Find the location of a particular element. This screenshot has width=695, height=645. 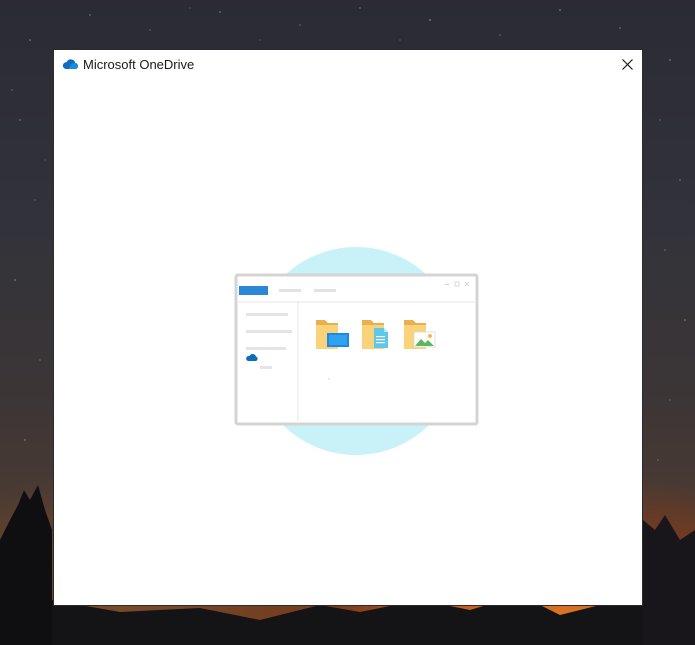

file-explorer-illustration is located at coordinates (356, 351).